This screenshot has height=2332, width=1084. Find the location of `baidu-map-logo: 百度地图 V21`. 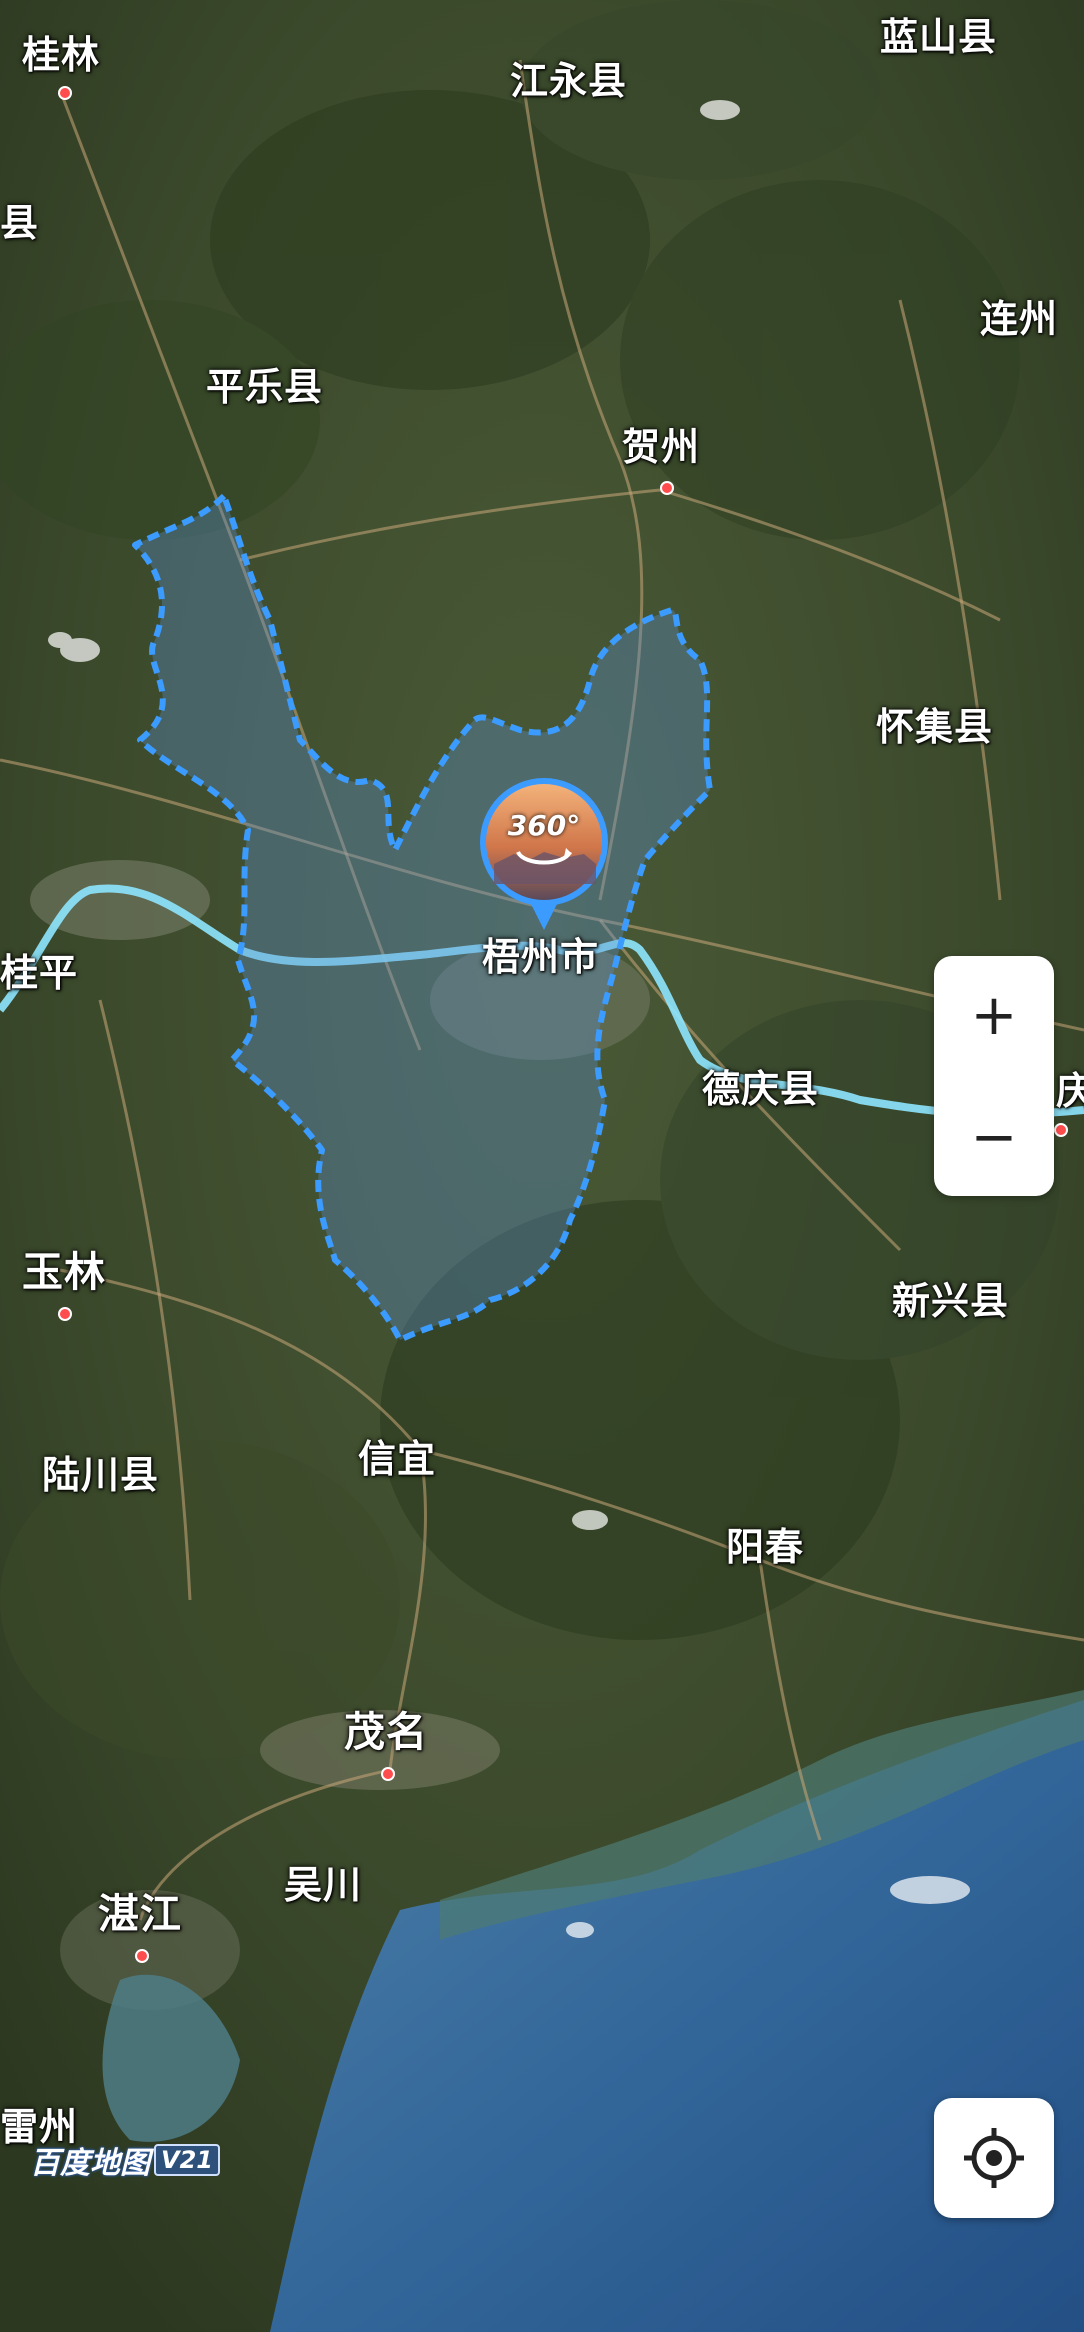

baidu-map-logo: 百度地图 V21 is located at coordinates (125, 2160).